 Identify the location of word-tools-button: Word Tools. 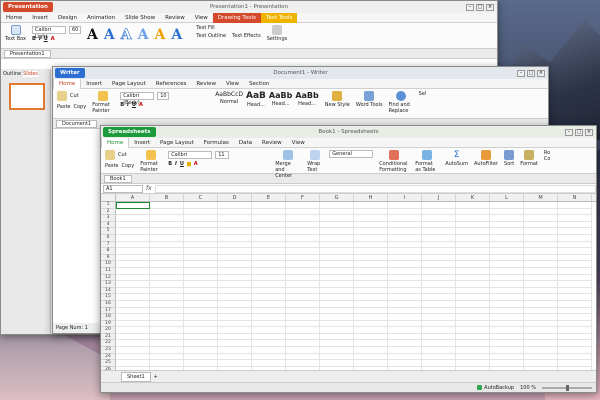
(369, 99).